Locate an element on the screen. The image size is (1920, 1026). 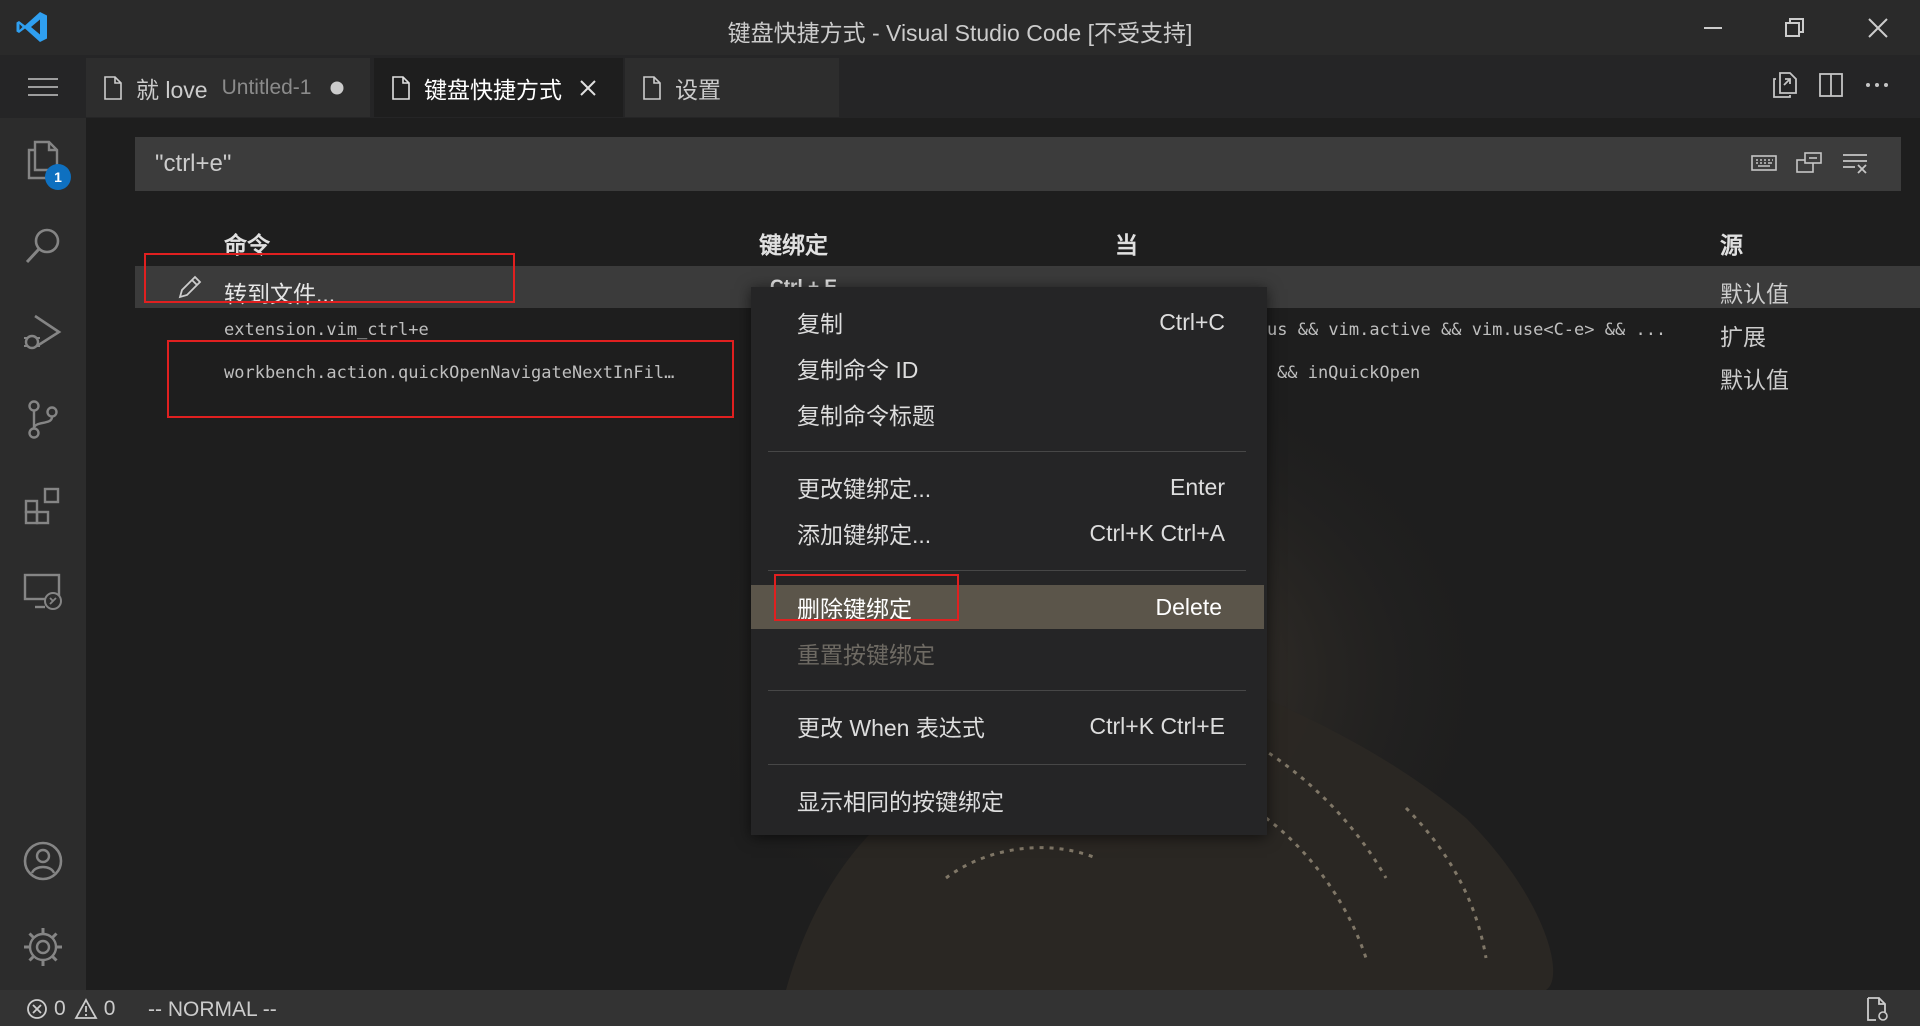
tab-label: 就 love is located at coordinates (172, 89).